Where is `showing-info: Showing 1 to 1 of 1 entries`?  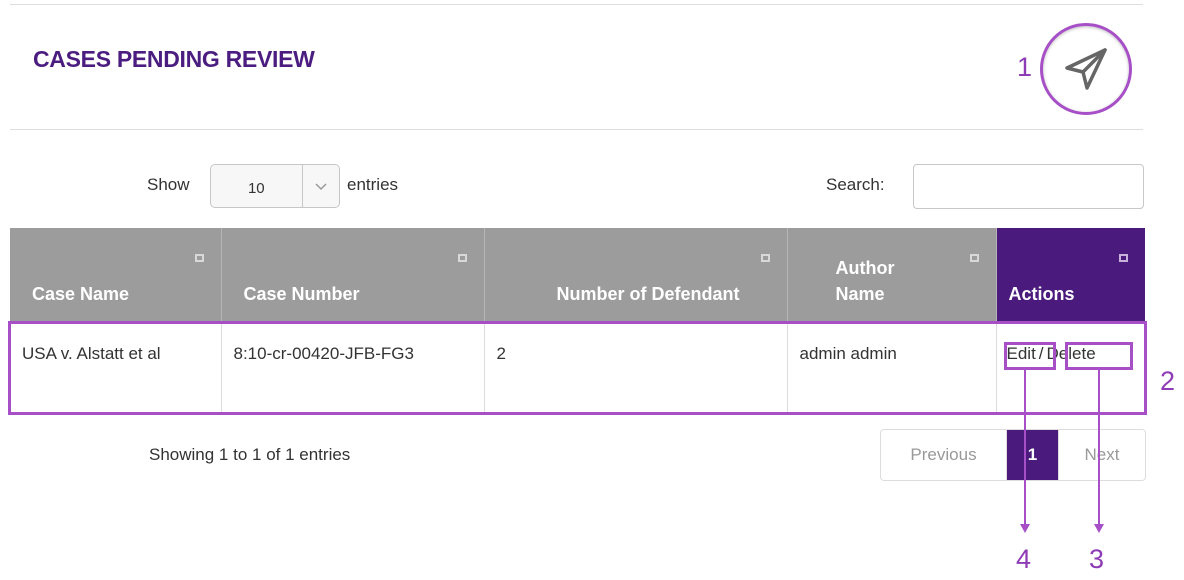 showing-info: Showing 1 to 1 of 1 entries is located at coordinates (250, 454).